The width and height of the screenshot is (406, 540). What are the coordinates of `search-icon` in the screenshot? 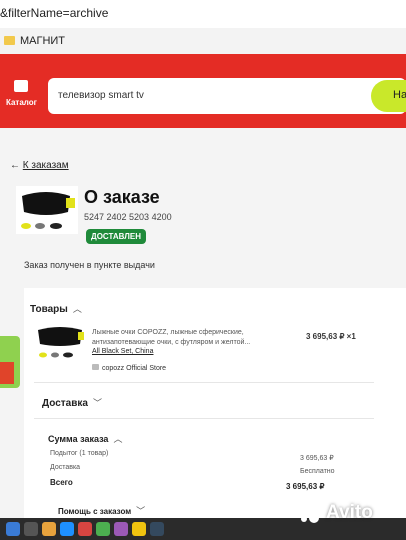 It's located at (31, 529).